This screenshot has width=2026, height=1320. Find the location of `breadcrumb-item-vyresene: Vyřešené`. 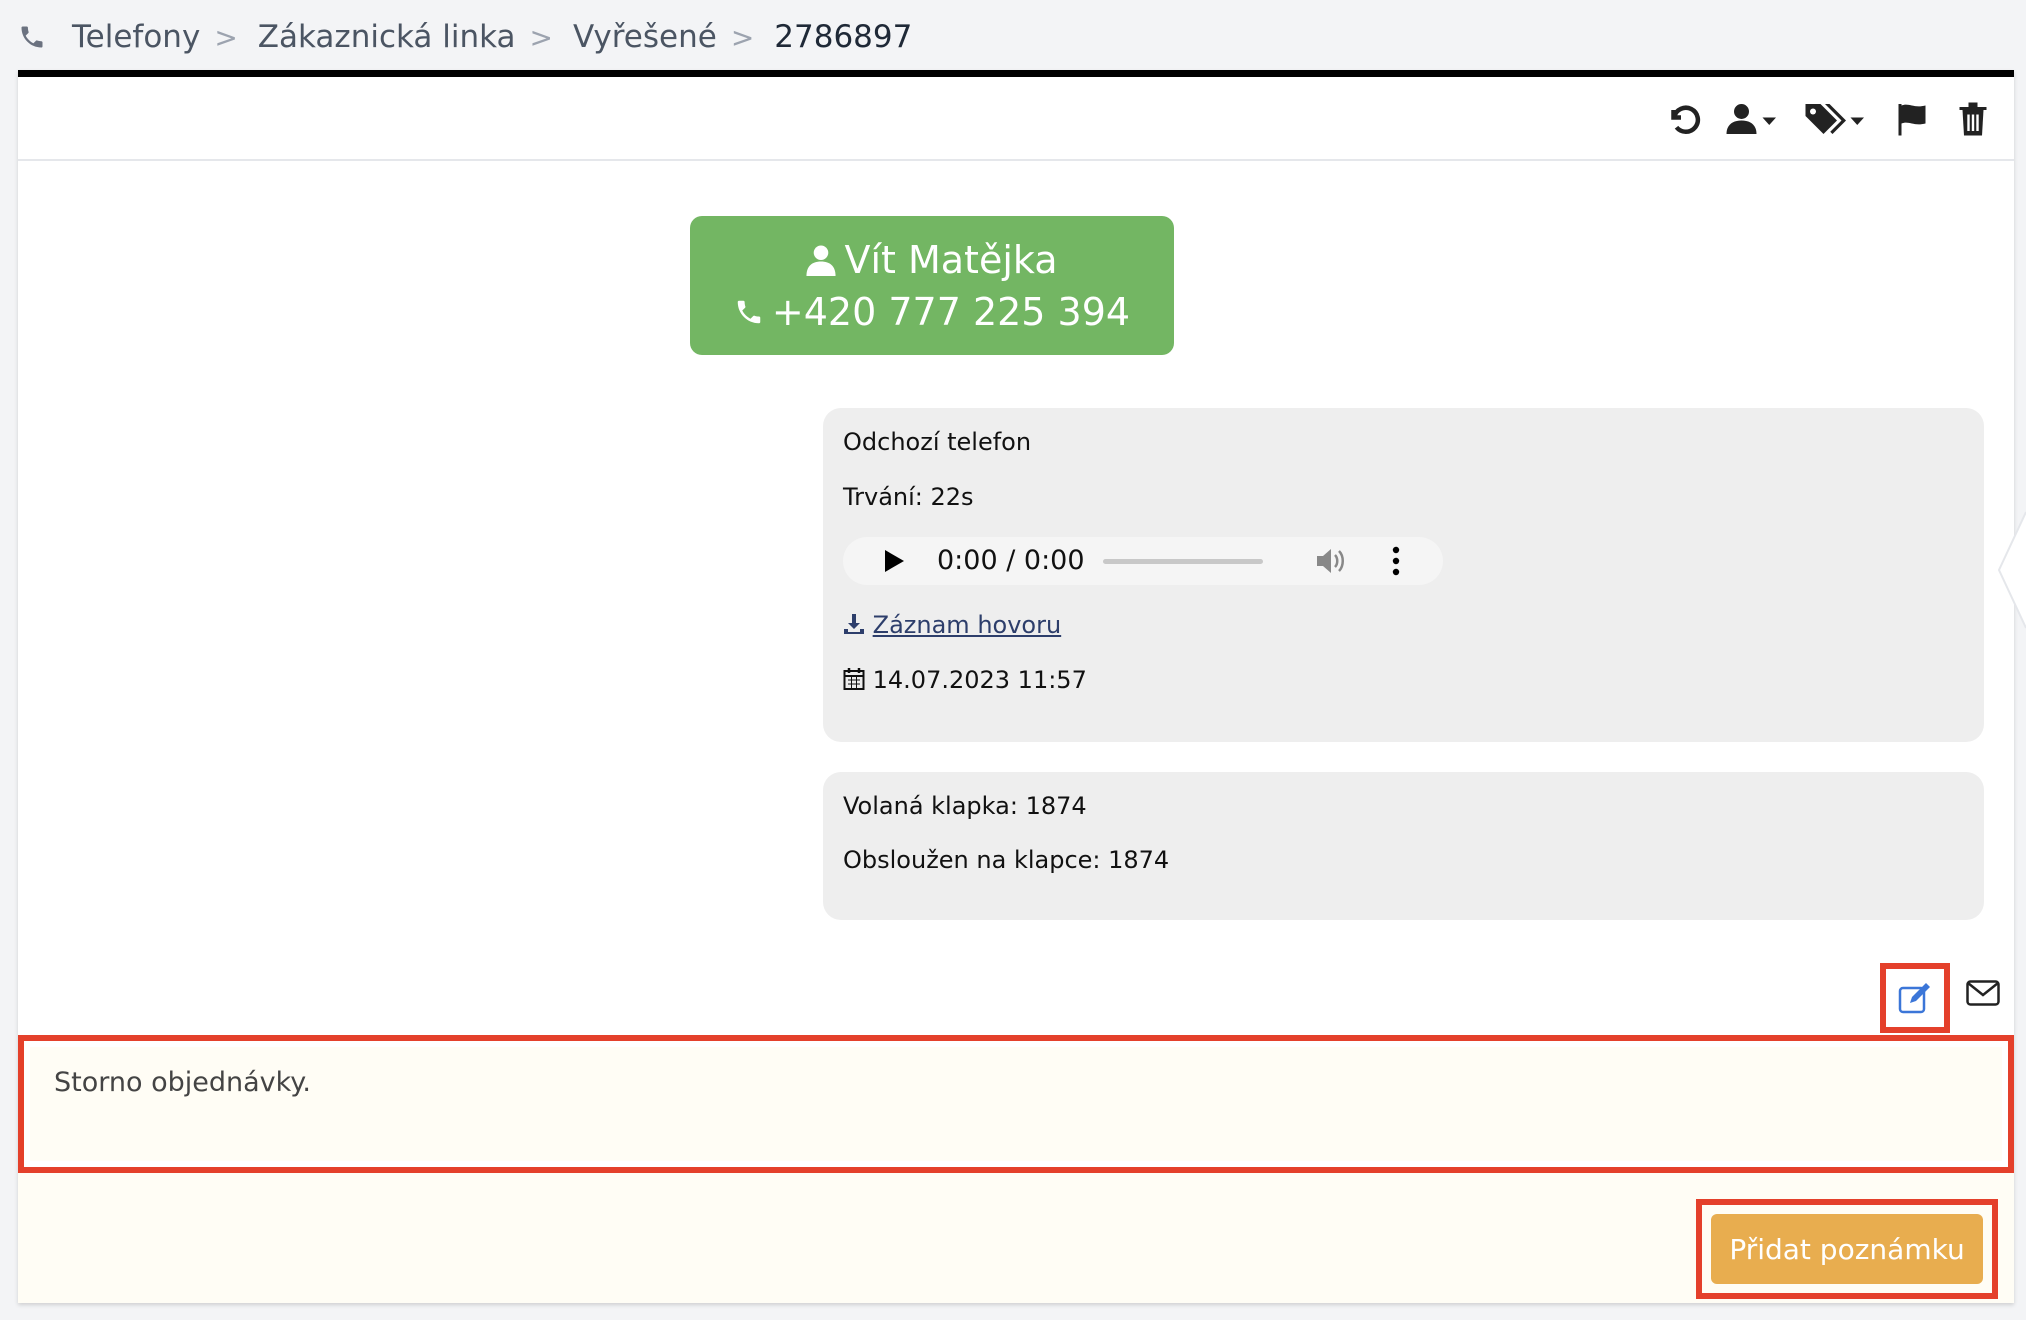

breadcrumb-item-vyresene: Vyřešené is located at coordinates (645, 37).